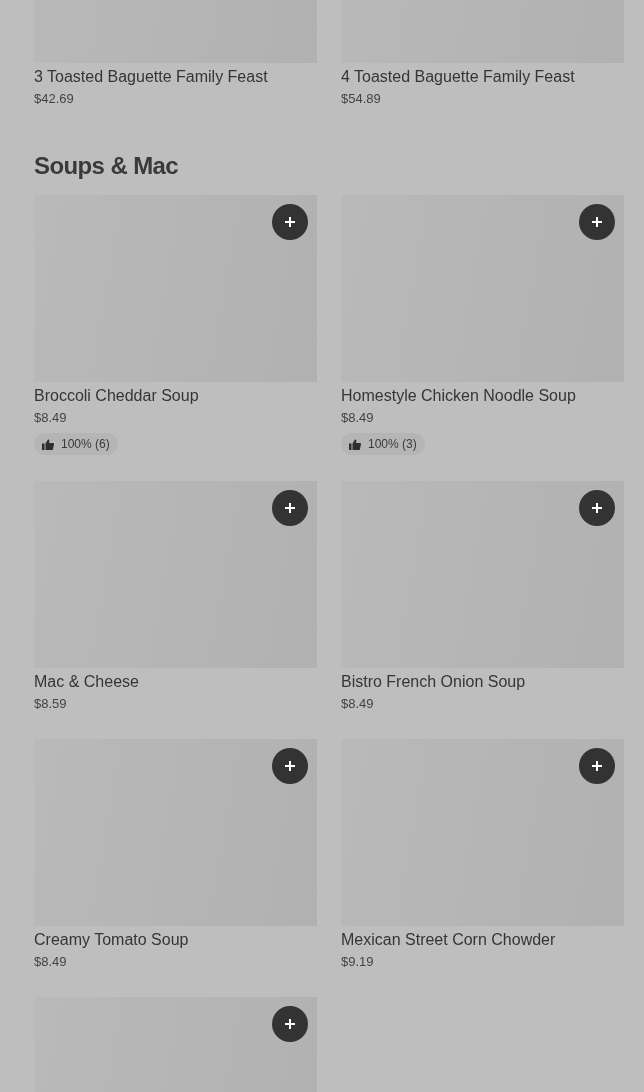 The image size is (644, 1092). I want to click on item-name: Bistro French Onion Soup, so click(434, 682).